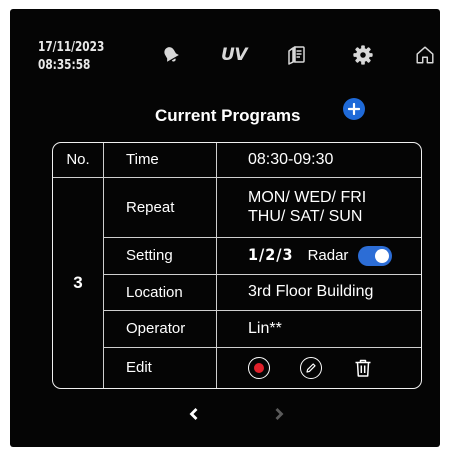  I want to click on setting-label: Setting, so click(160, 256).